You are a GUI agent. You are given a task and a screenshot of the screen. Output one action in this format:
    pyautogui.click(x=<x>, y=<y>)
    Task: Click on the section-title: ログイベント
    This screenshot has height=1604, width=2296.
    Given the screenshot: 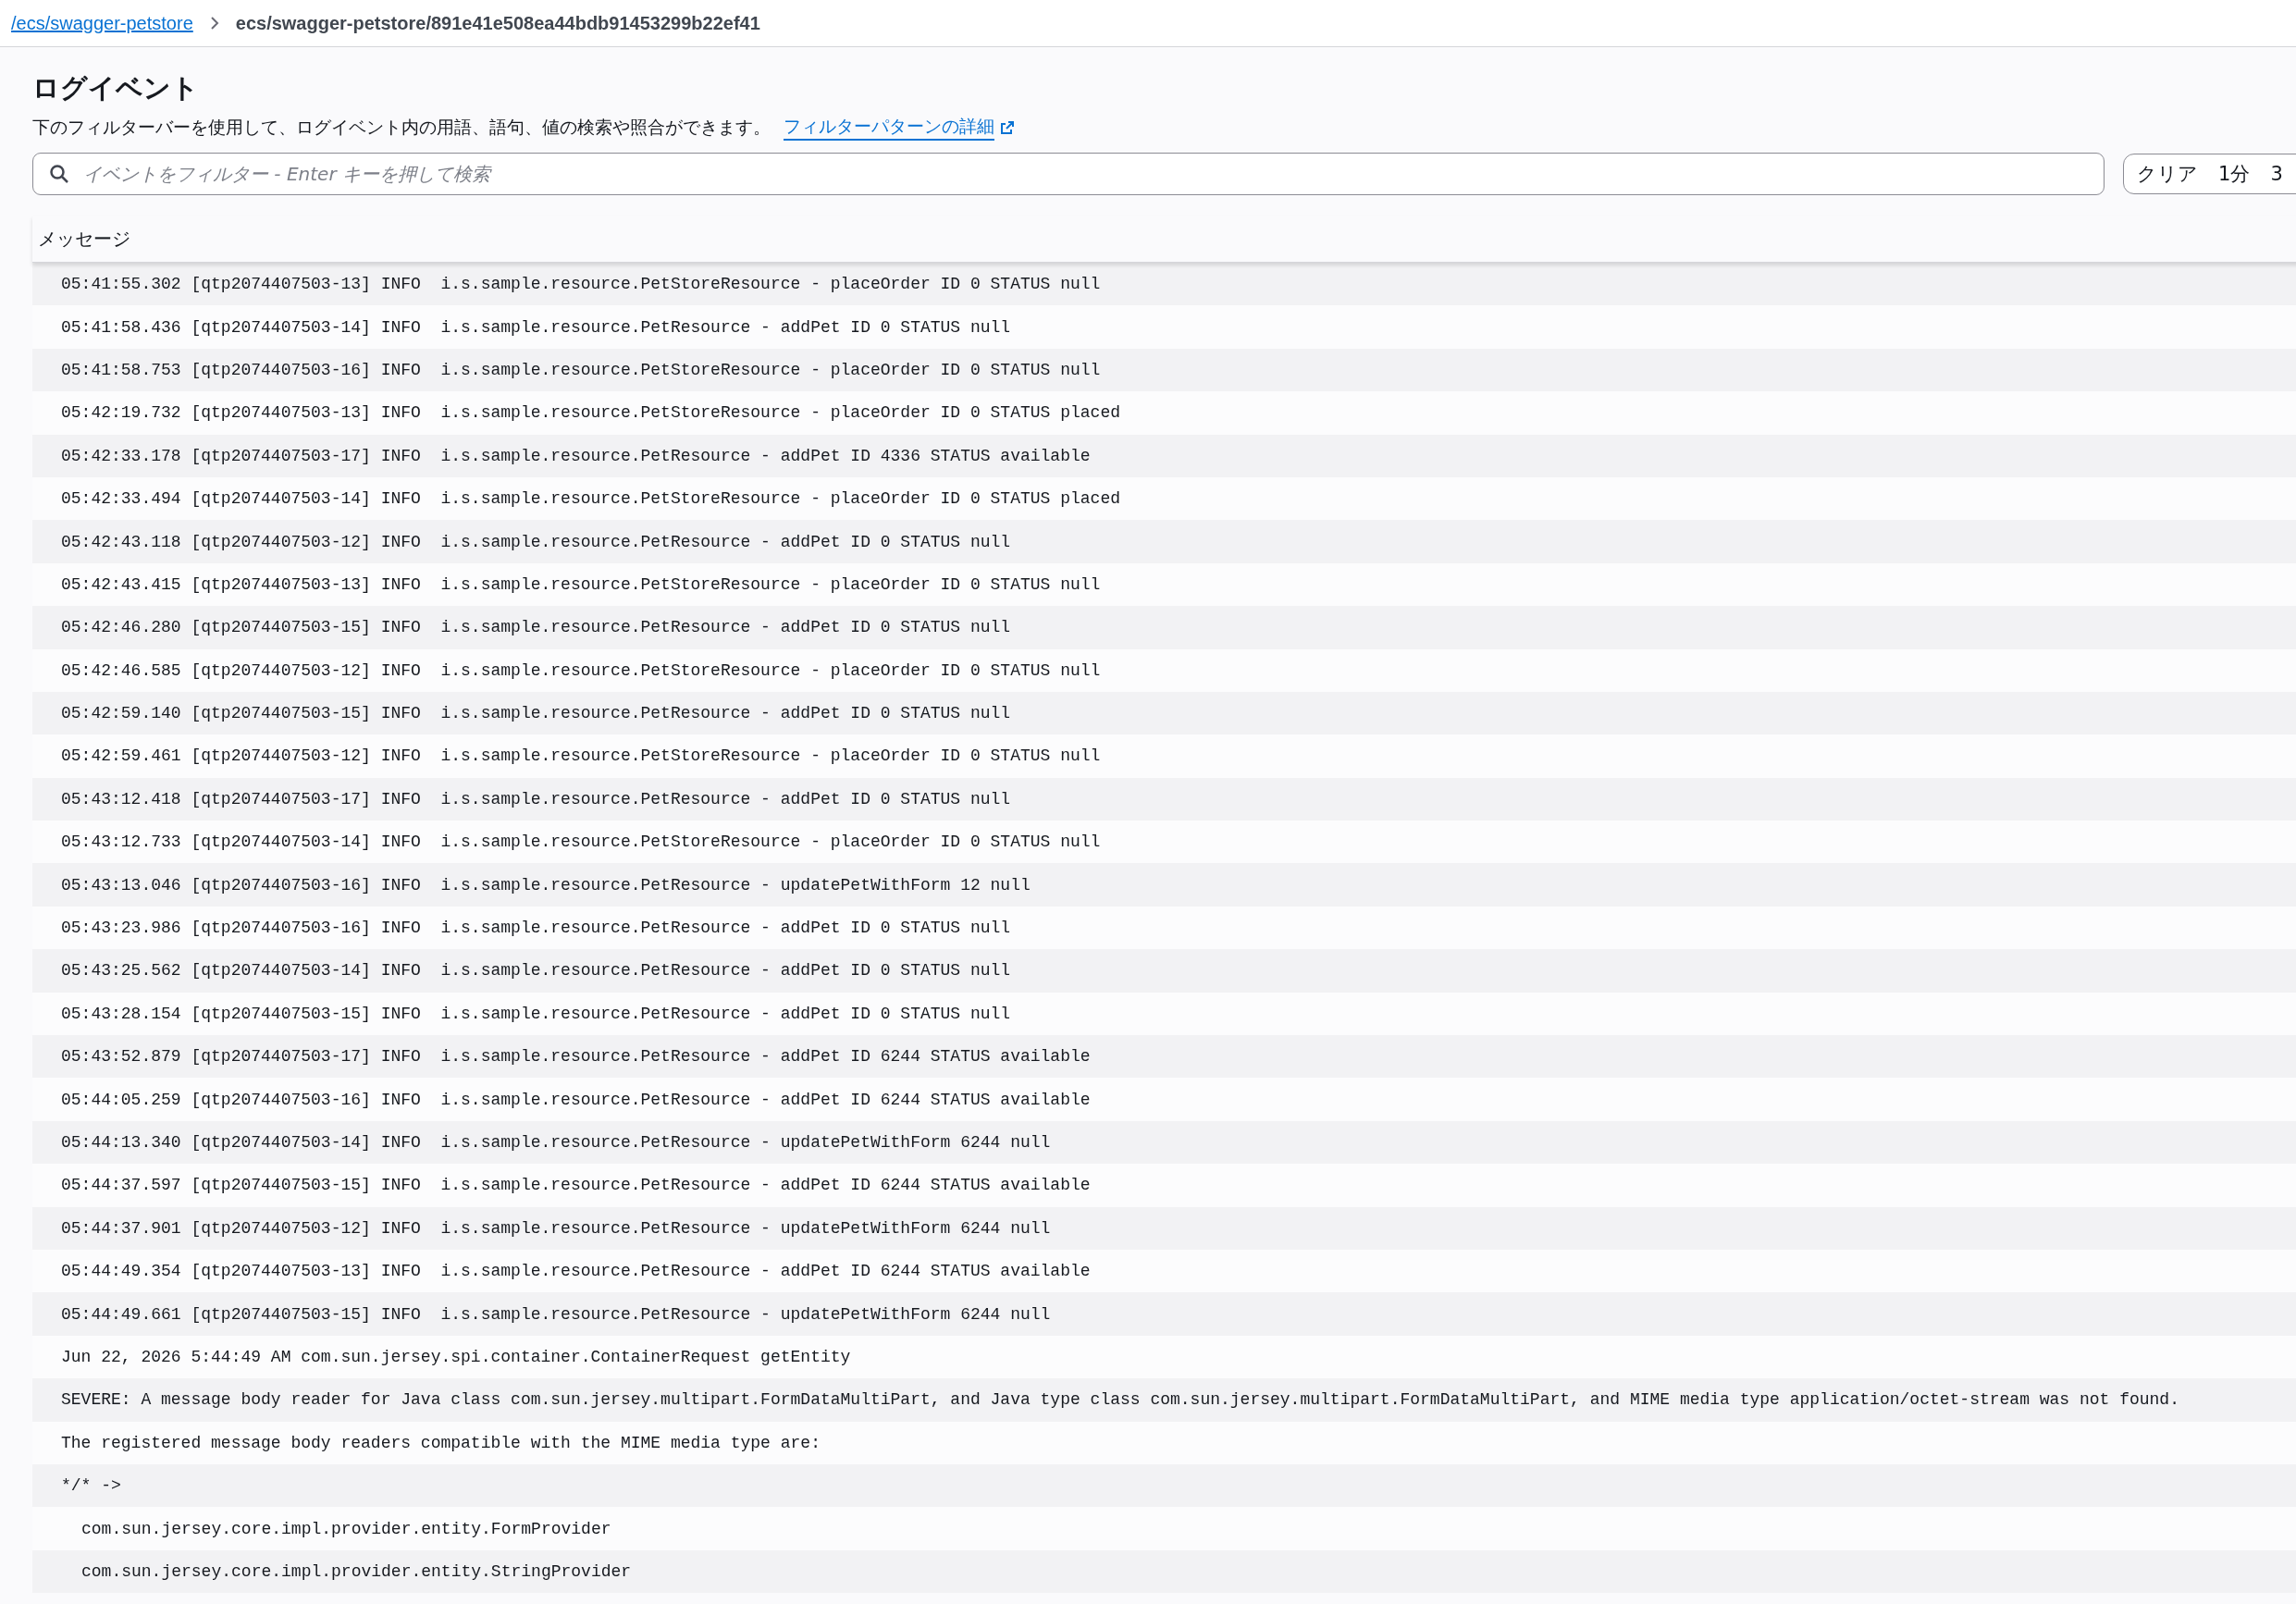 What is the action you would take?
    pyautogui.click(x=116, y=88)
    